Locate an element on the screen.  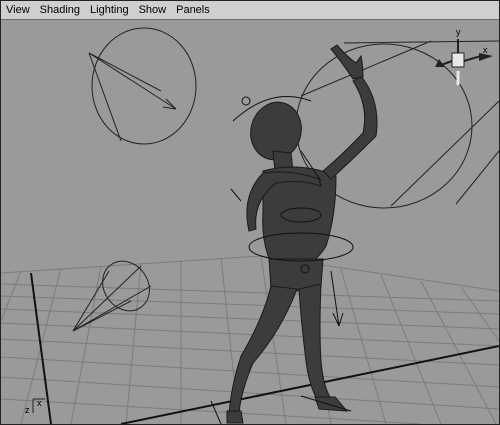
panel-menubar: View Shading Lighting Show Panels is located at coordinates (250, 10).